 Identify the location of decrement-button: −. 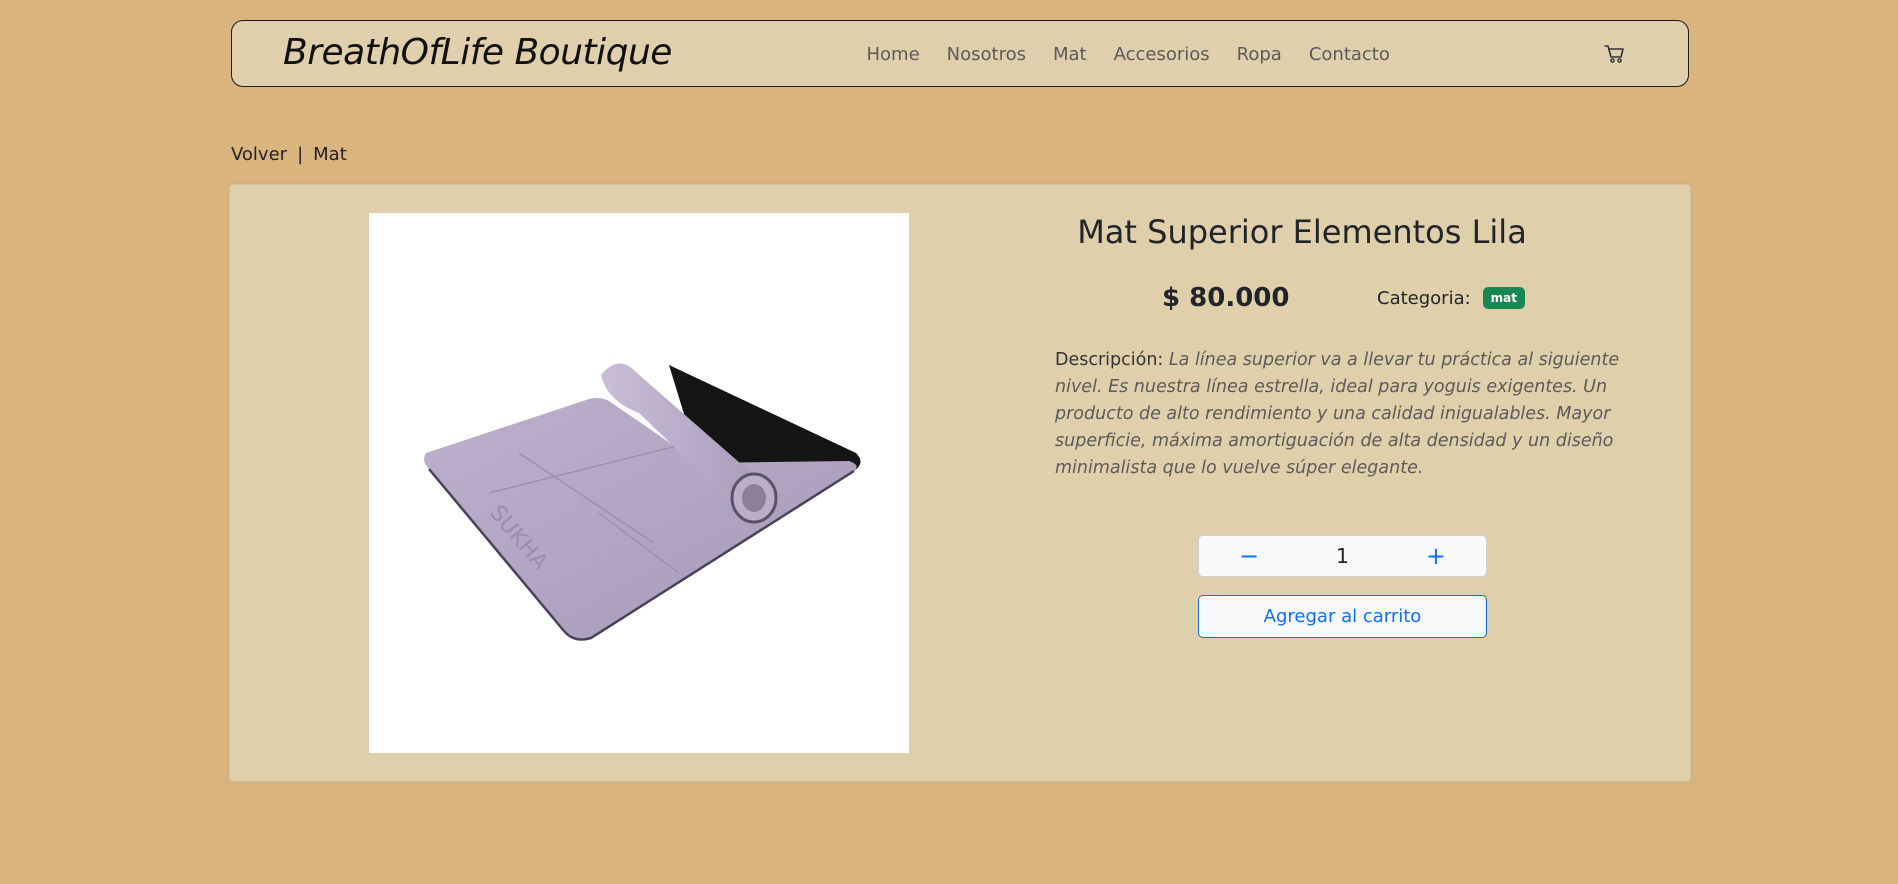
(1249, 556).